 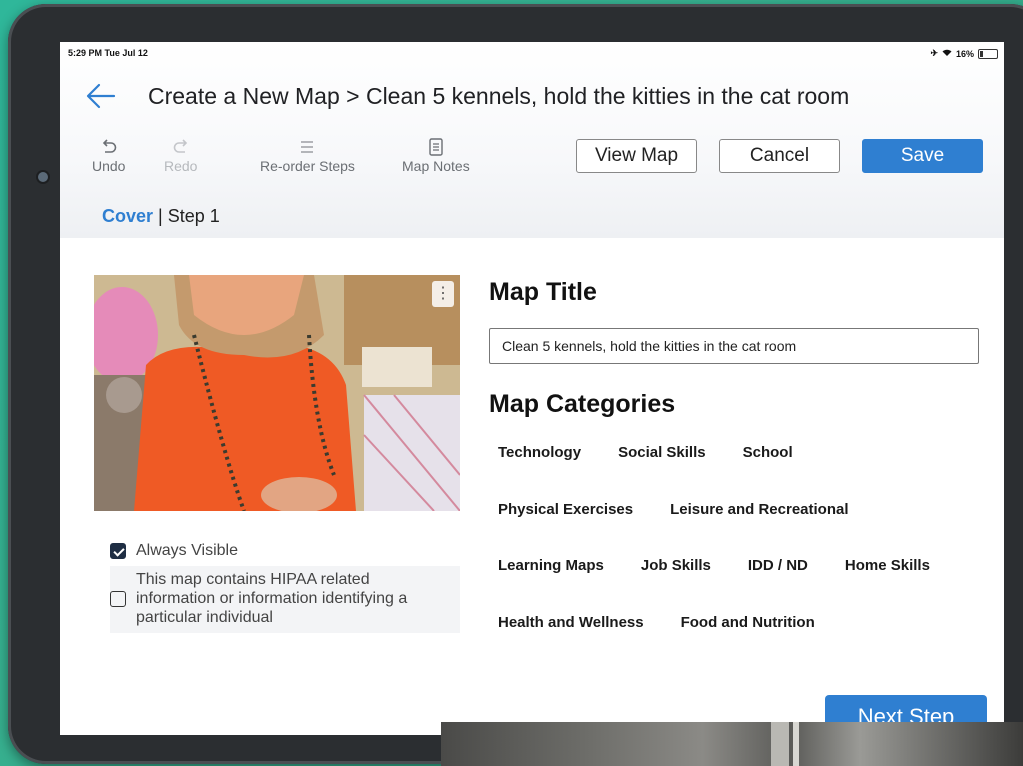 I want to click on more-options-icon: ⋮, so click(x=443, y=294).